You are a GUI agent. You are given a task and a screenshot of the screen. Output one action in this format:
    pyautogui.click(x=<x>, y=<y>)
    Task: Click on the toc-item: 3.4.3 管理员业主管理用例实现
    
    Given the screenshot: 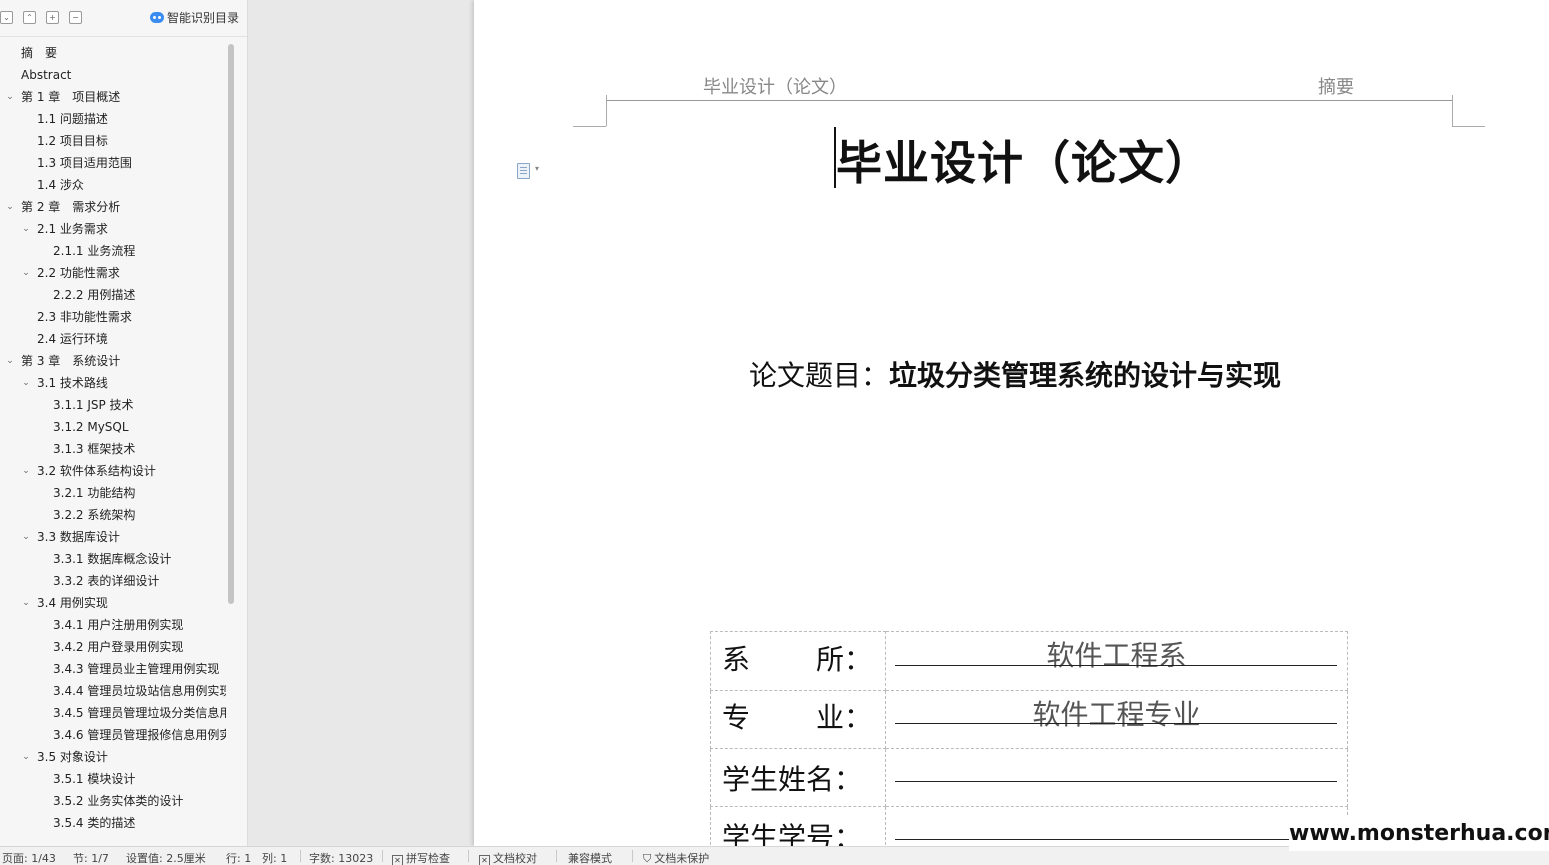 What is the action you would take?
    pyautogui.click(x=113, y=669)
    